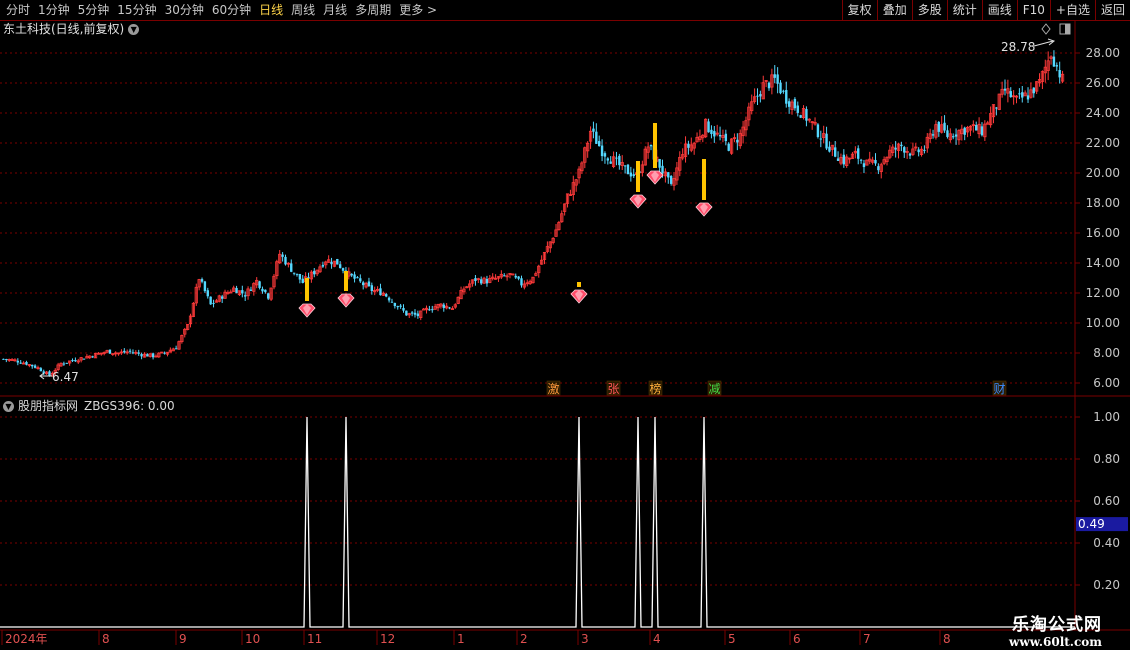 This screenshot has width=1130, height=650. Describe the element at coordinates (1091, 524) in the screenshot. I see `current-value-label: 0.49` at that location.